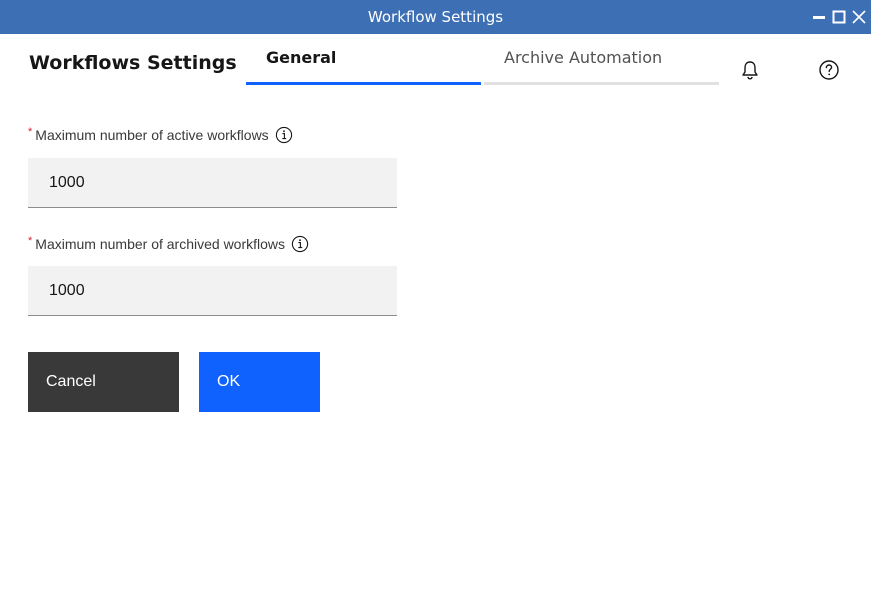 Image resolution: width=871 pixels, height=614 pixels. What do you see at coordinates (750, 70) in the screenshot?
I see `bell-icon` at bounding box center [750, 70].